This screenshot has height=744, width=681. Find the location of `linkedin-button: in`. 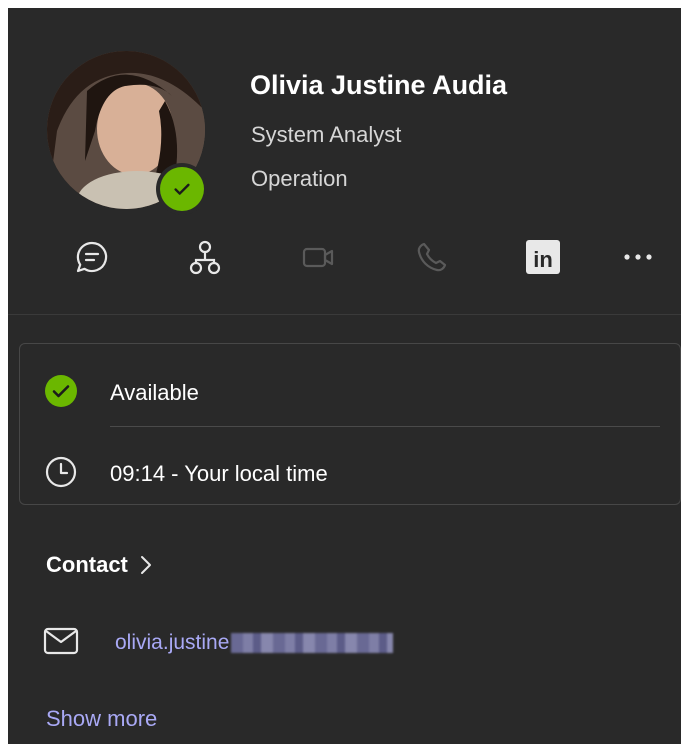

linkedin-button: in is located at coordinates (543, 257).